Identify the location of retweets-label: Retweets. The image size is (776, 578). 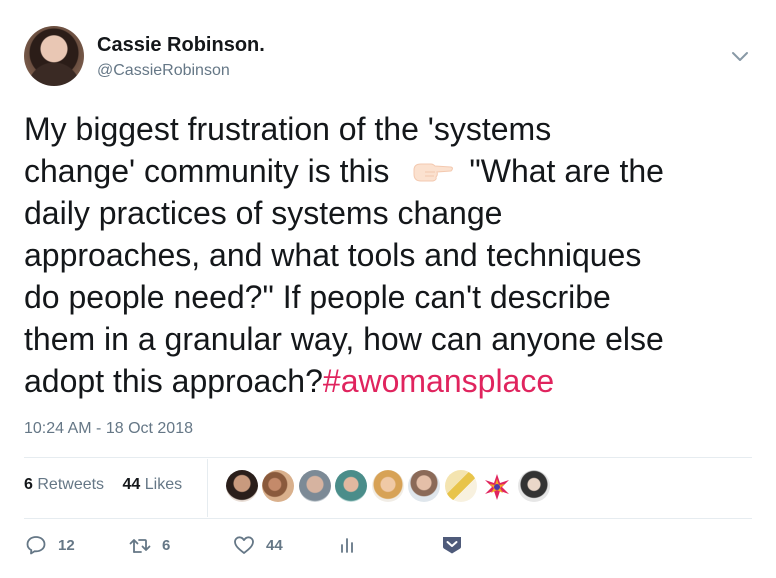
(71, 484).